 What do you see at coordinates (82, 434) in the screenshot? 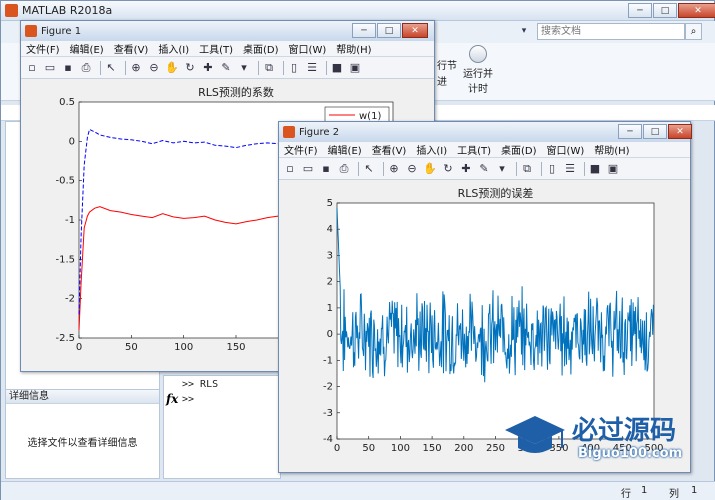
I see `details-panel: 详细信息 选择文件以查看详细信息` at bounding box center [82, 434].